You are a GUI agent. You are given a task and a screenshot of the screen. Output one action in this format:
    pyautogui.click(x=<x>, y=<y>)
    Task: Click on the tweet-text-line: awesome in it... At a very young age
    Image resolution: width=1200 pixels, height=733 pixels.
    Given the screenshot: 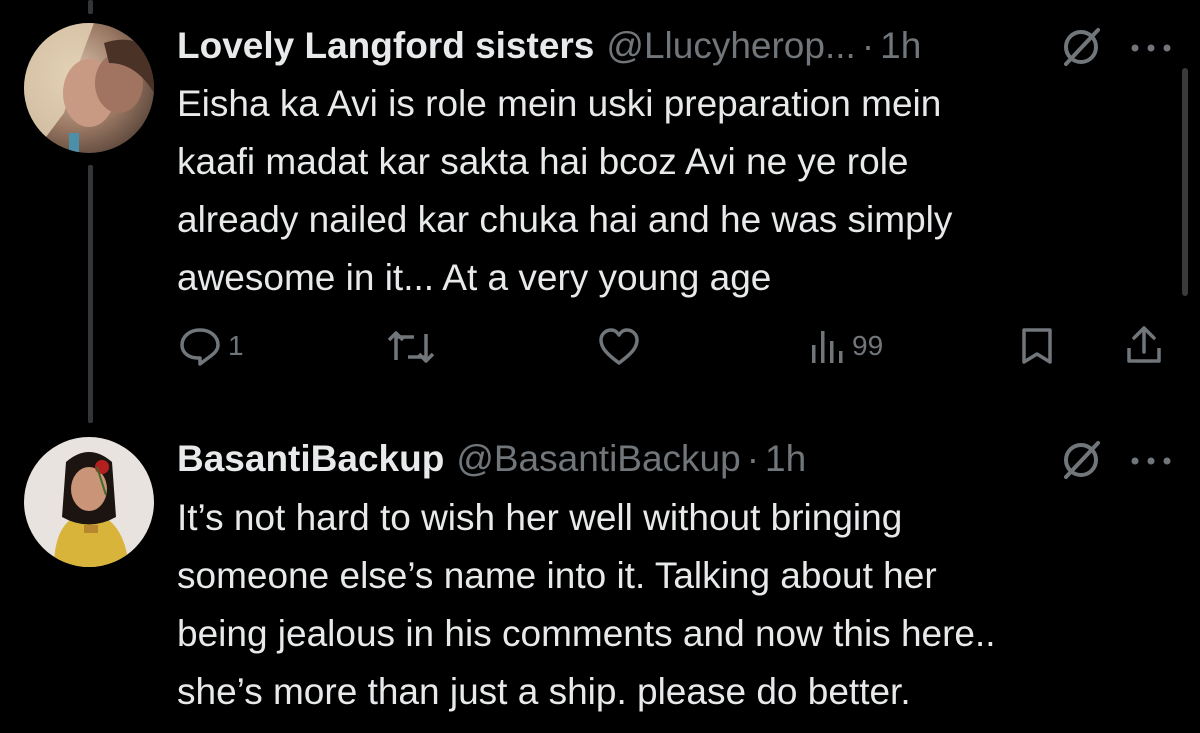 What is the action you would take?
    pyautogui.click(x=474, y=277)
    